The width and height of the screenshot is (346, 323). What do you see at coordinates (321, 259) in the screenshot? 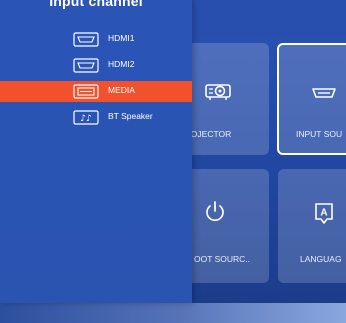
I see `tile-label: LANGUAG` at bounding box center [321, 259].